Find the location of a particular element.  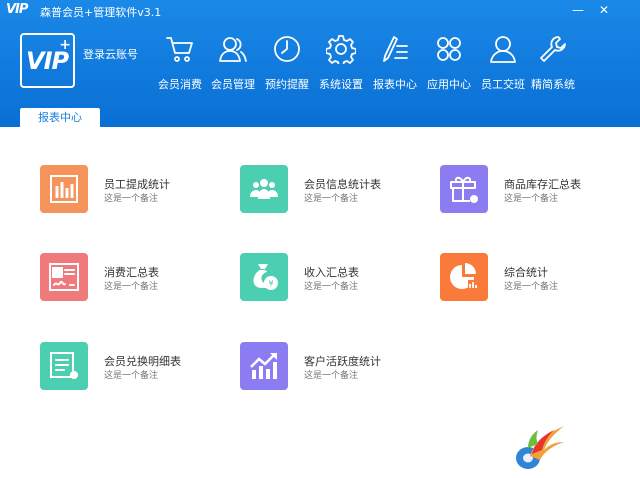

vip-logo: VIP + is located at coordinates (47, 60).